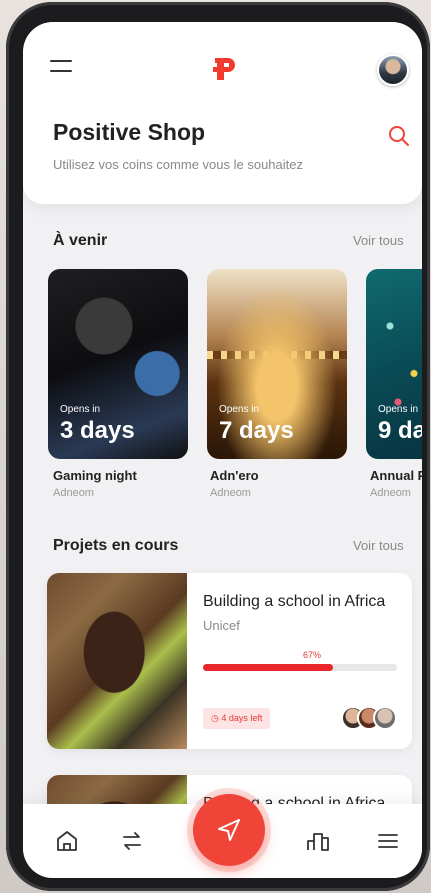 This screenshot has width=431, height=893. I want to click on event-card-annual-party: Opens in 9 day, so click(394, 364).